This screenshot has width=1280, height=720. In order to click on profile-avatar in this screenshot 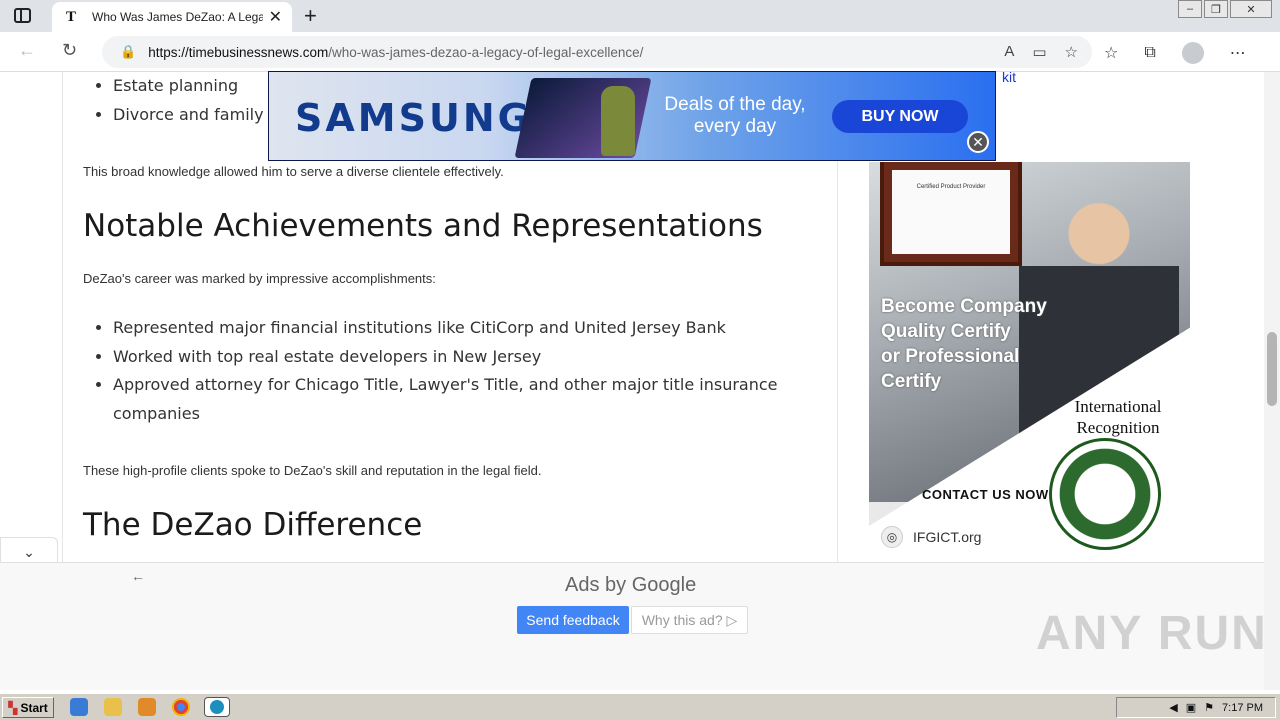, I will do `click(1192, 53)`.